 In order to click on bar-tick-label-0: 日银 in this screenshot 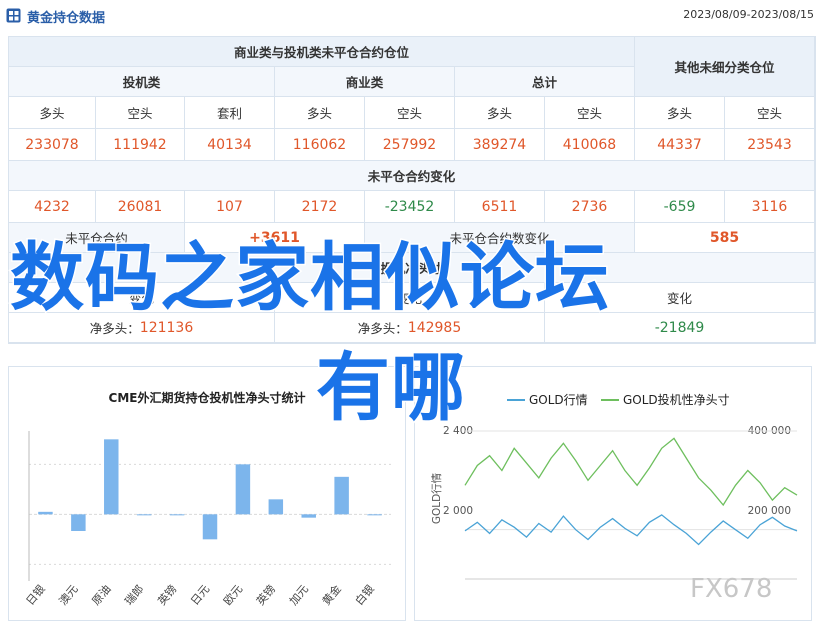, I will do `click(35, 595)`.